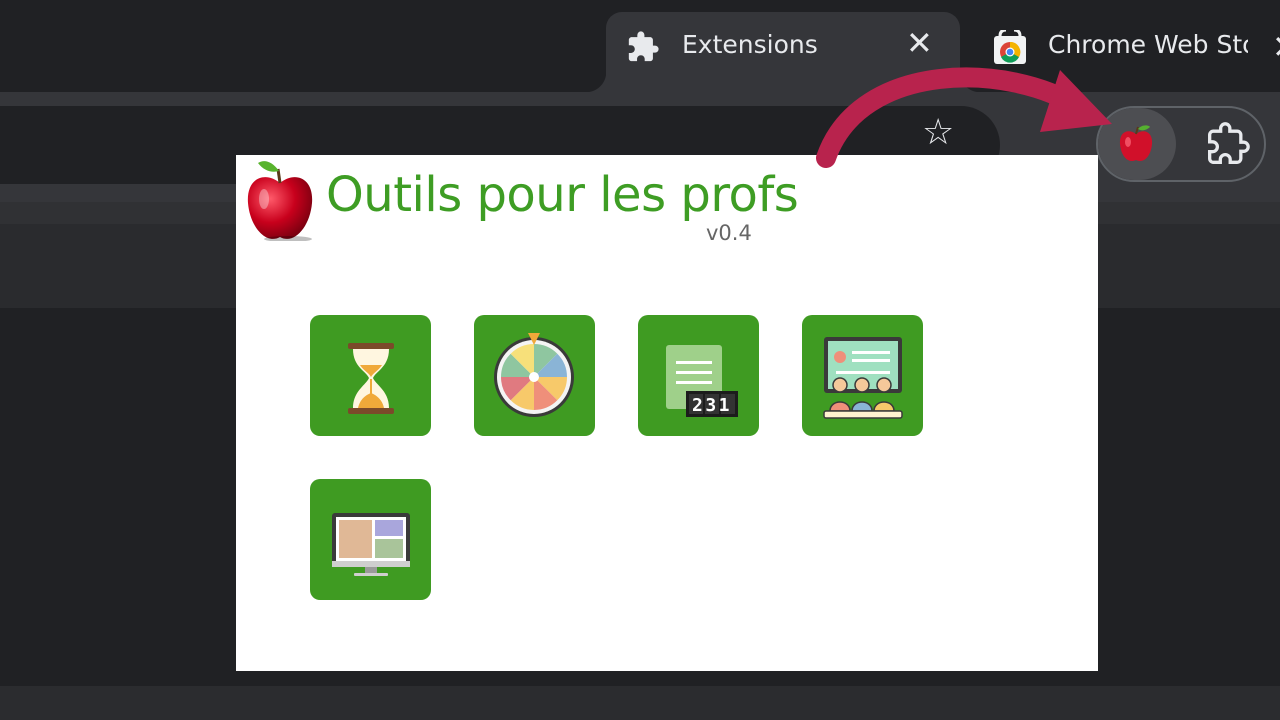  What do you see at coordinates (562, 195) in the screenshot?
I see `popup-title: Outils pour les profs` at bounding box center [562, 195].